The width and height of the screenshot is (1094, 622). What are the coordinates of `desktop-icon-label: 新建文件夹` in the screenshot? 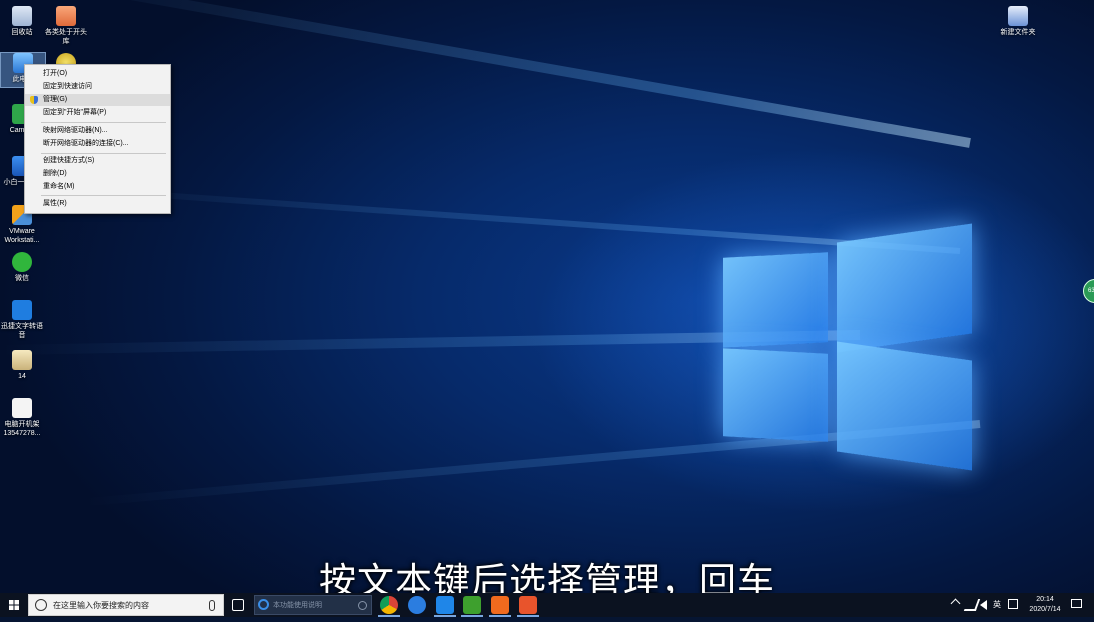 It's located at (1018, 32).